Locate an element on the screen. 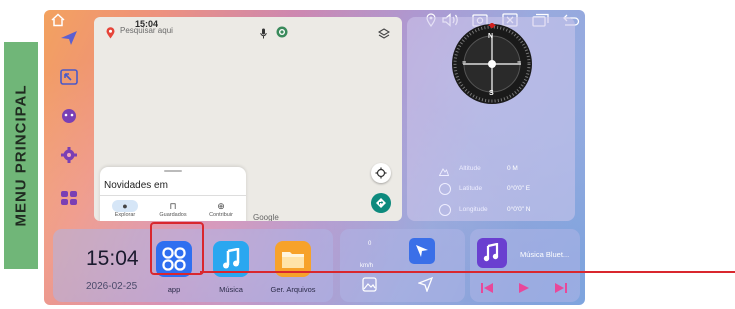 The image size is (735, 309). compass-south: S is located at coordinates (491, 93).